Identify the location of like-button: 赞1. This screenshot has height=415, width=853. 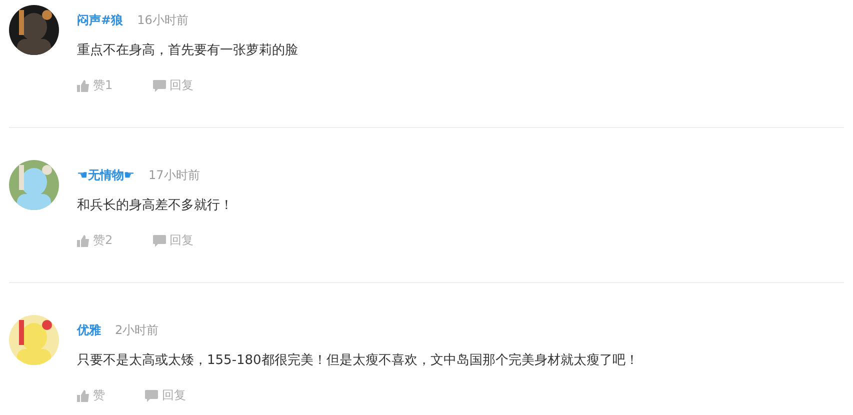
(95, 85).